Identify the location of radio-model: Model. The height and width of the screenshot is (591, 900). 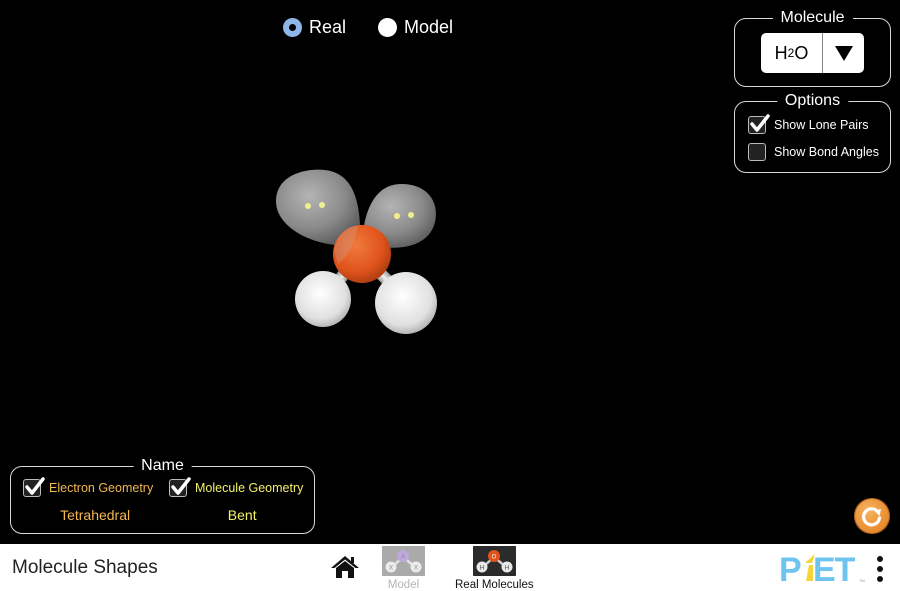
(415, 27).